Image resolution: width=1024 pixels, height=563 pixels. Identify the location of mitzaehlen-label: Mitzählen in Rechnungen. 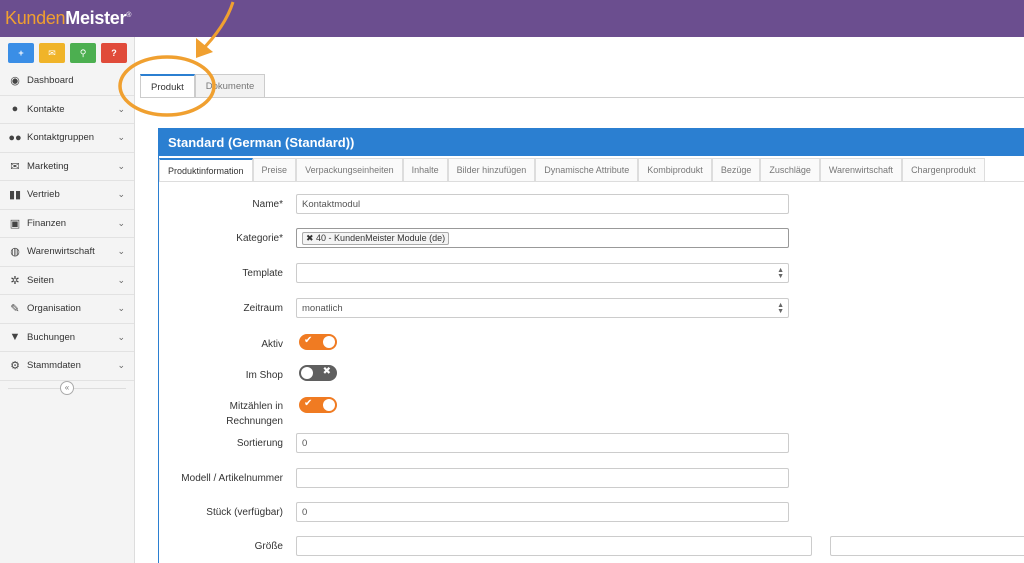
(254, 414).